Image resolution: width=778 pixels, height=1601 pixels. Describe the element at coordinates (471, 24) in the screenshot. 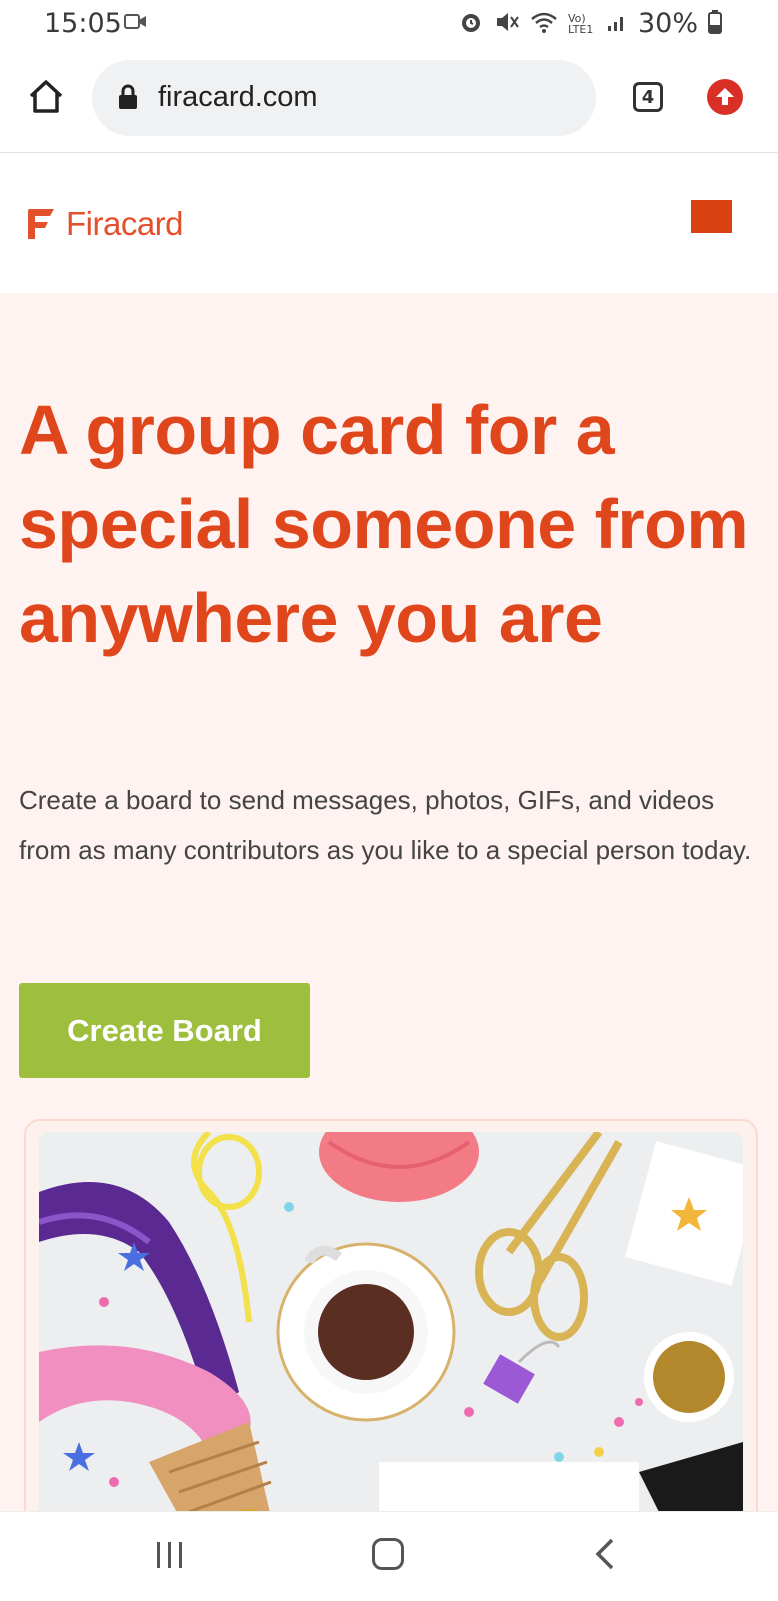

I see `alarm-icon` at that location.